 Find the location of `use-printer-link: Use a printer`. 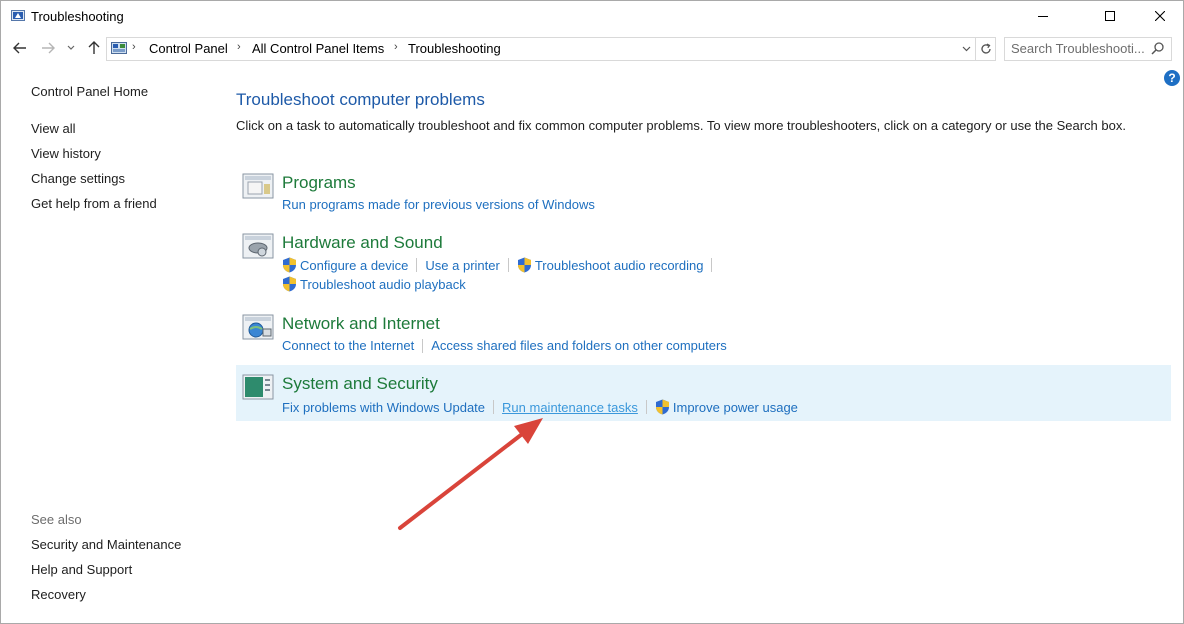

use-printer-link: Use a printer is located at coordinates (462, 265).